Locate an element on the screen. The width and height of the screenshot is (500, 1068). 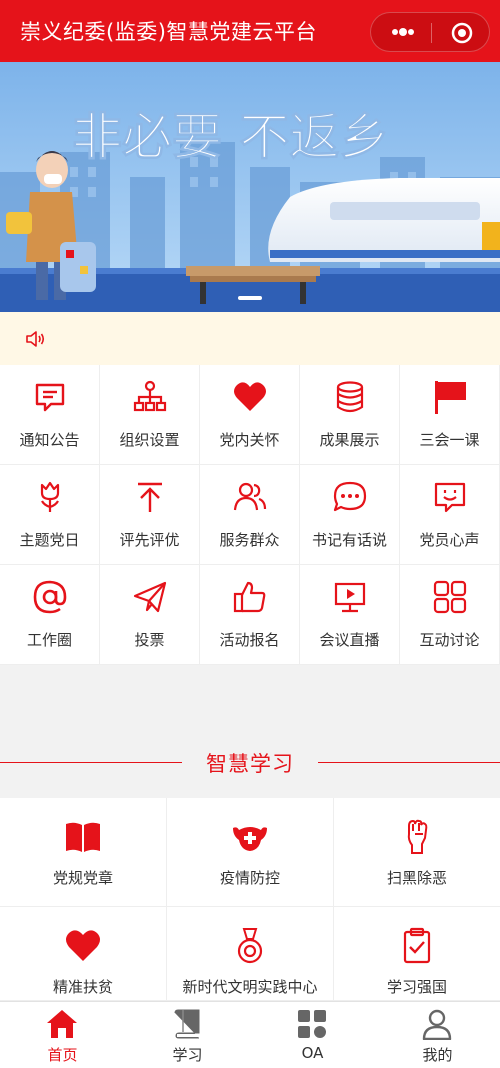
study-item-party-rules: 党规党章 is located at coordinates (83, 852).